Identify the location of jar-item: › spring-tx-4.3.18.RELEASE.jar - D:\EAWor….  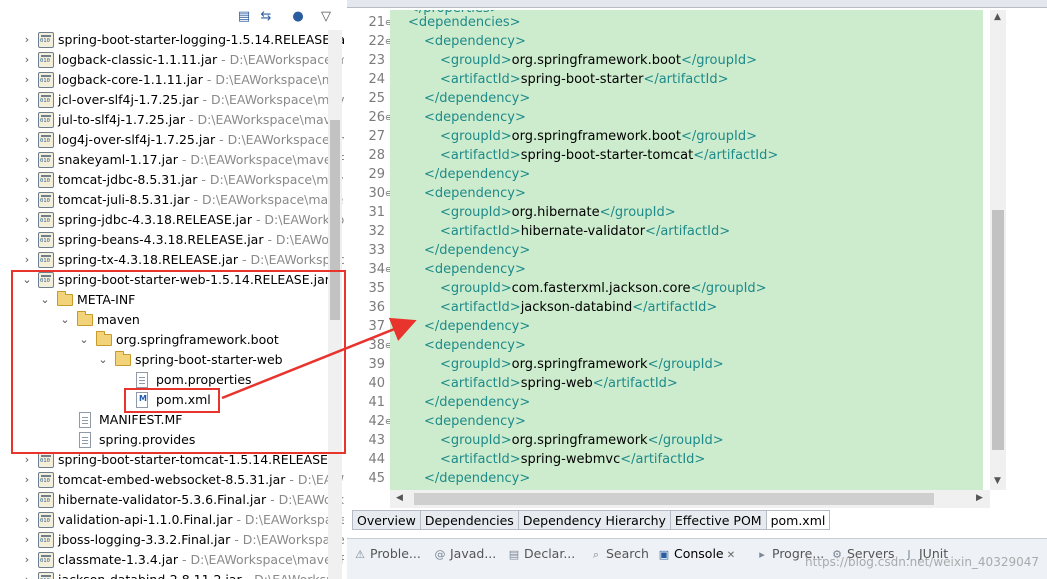
(172, 260).